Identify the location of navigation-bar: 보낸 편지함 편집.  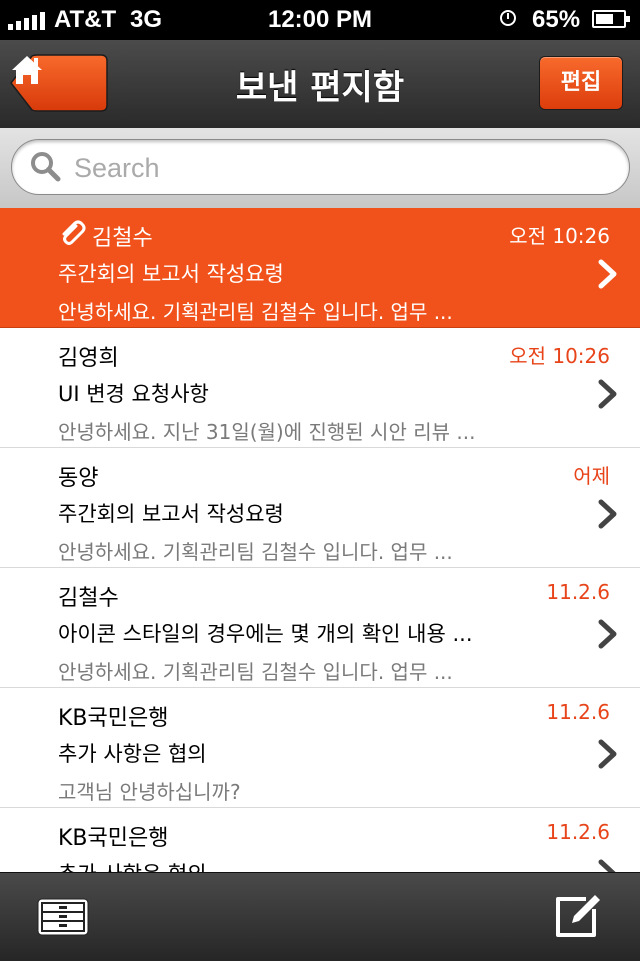
(320, 84).